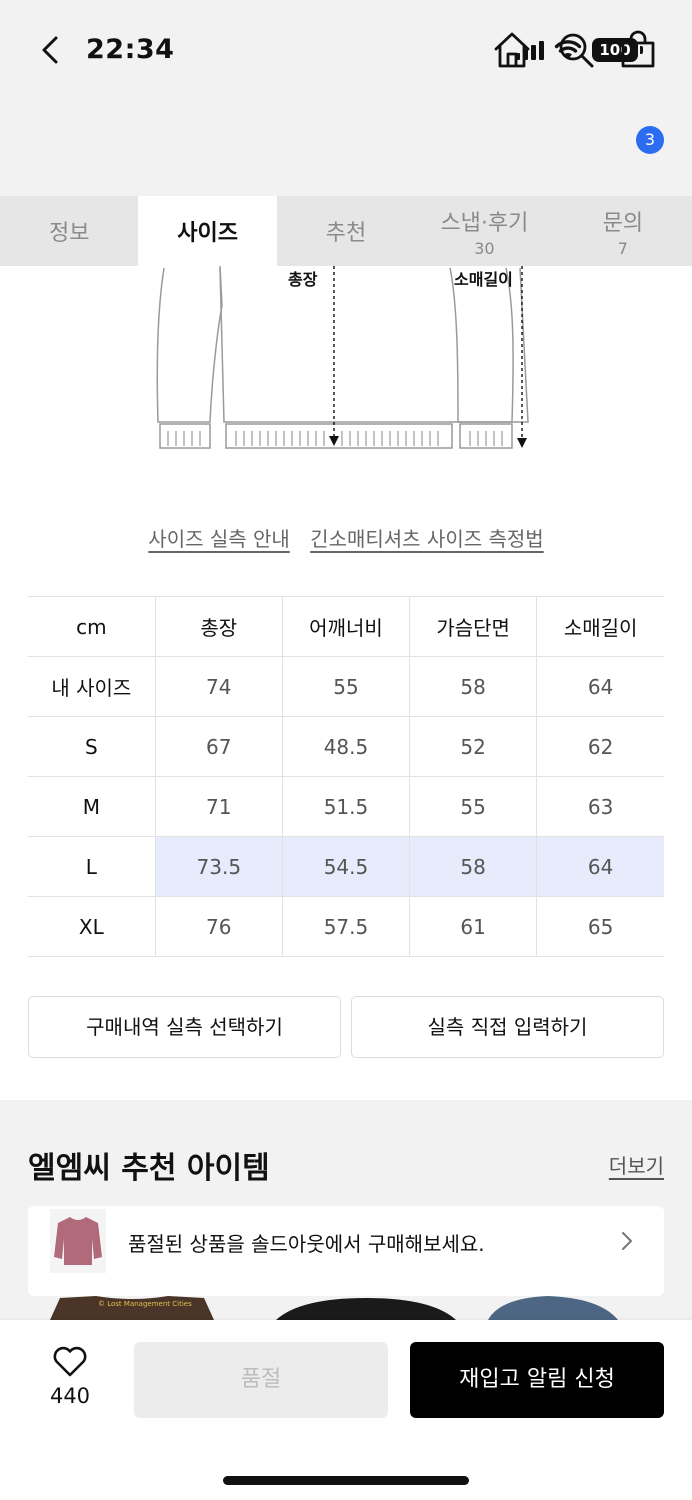 This screenshot has height=1500, width=692. I want to click on tab-label: 정보, so click(69, 233).